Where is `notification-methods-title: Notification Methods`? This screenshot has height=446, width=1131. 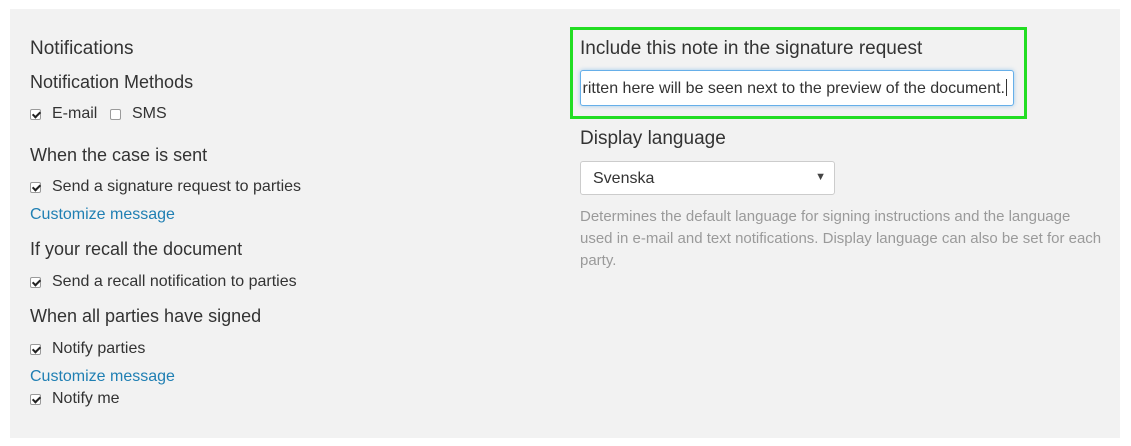
notification-methods-title: Notification Methods is located at coordinates (112, 82).